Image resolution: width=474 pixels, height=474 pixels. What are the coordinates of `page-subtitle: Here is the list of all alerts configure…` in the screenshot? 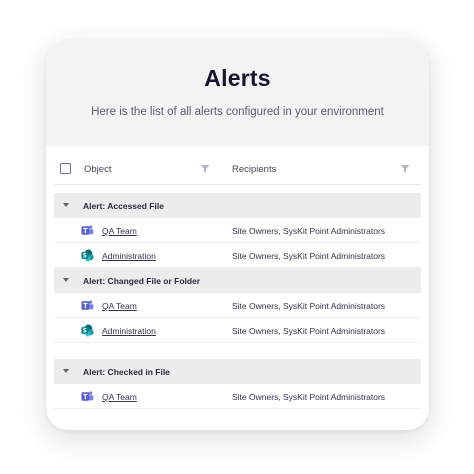 It's located at (237, 112).